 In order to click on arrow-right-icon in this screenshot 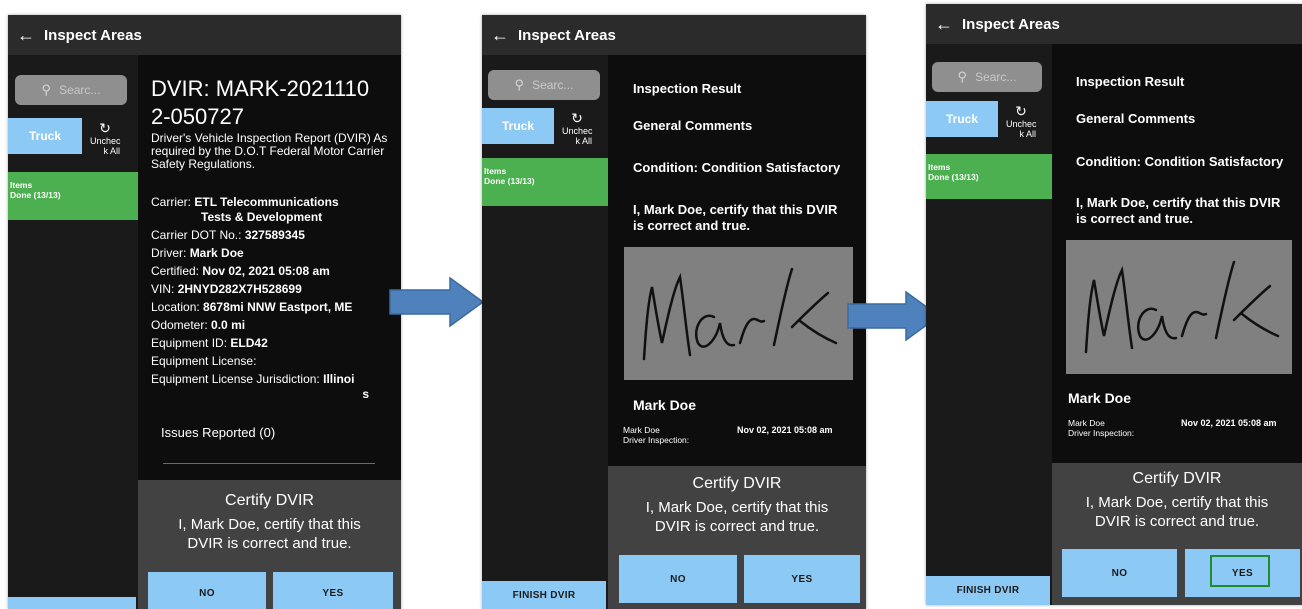, I will do `click(437, 302)`.